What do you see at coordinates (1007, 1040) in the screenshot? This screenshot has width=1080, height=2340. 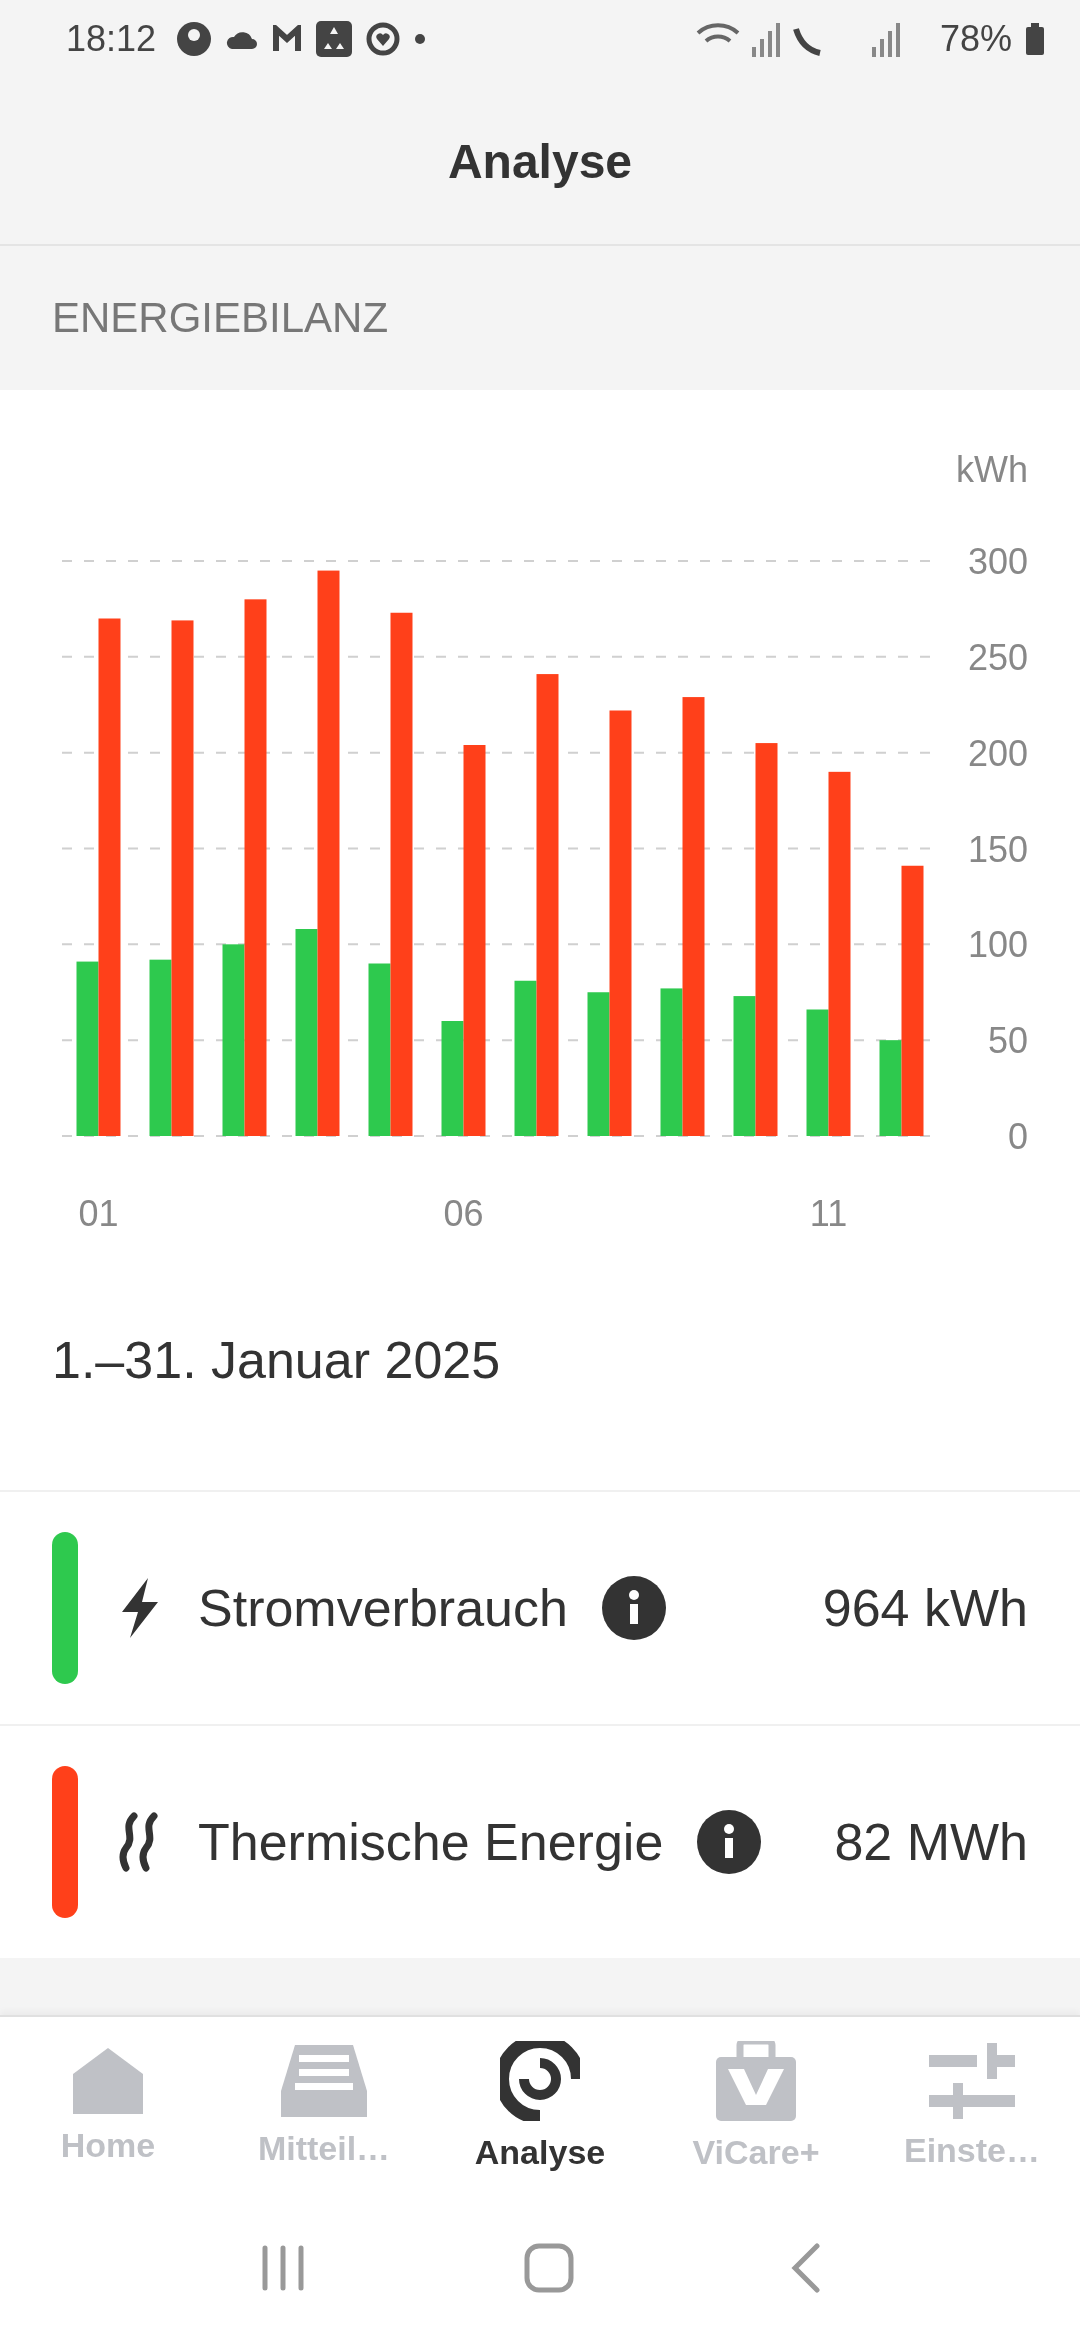 I see `axis-label: 50` at bounding box center [1007, 1040].